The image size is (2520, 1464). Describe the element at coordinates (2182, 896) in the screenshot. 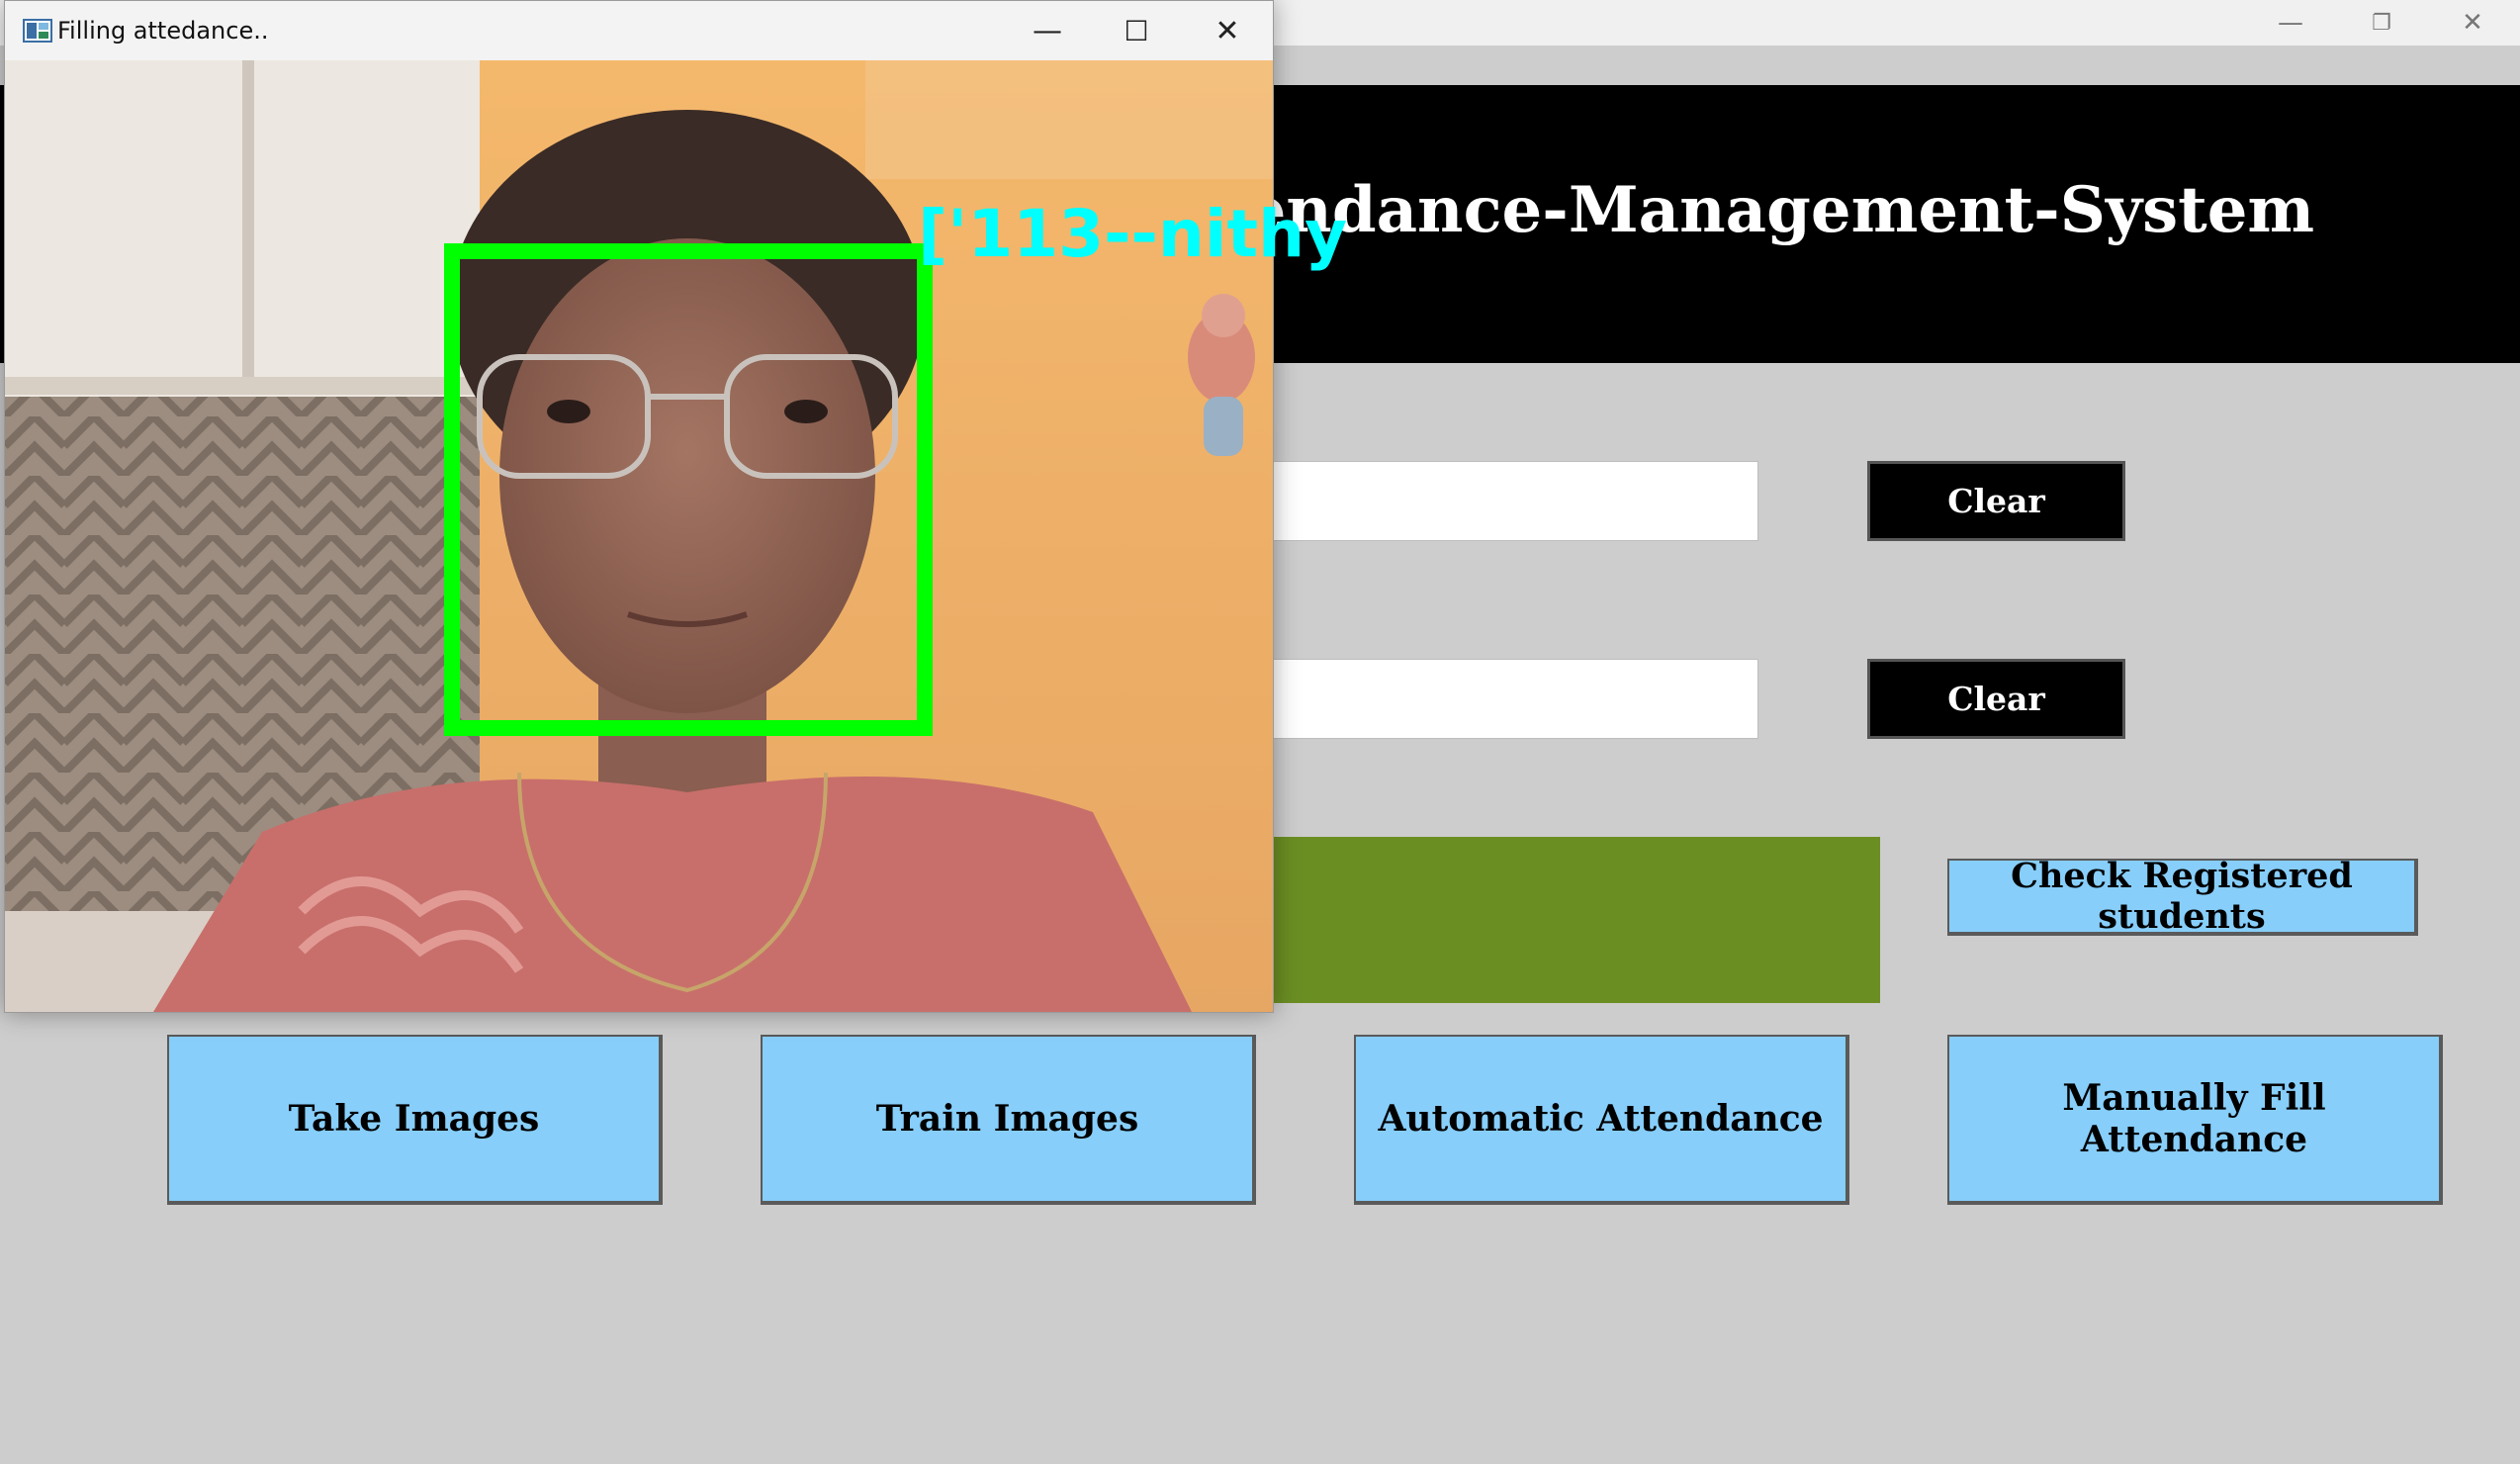

I see `check-registered-students-button: Check Registered students` at that location.